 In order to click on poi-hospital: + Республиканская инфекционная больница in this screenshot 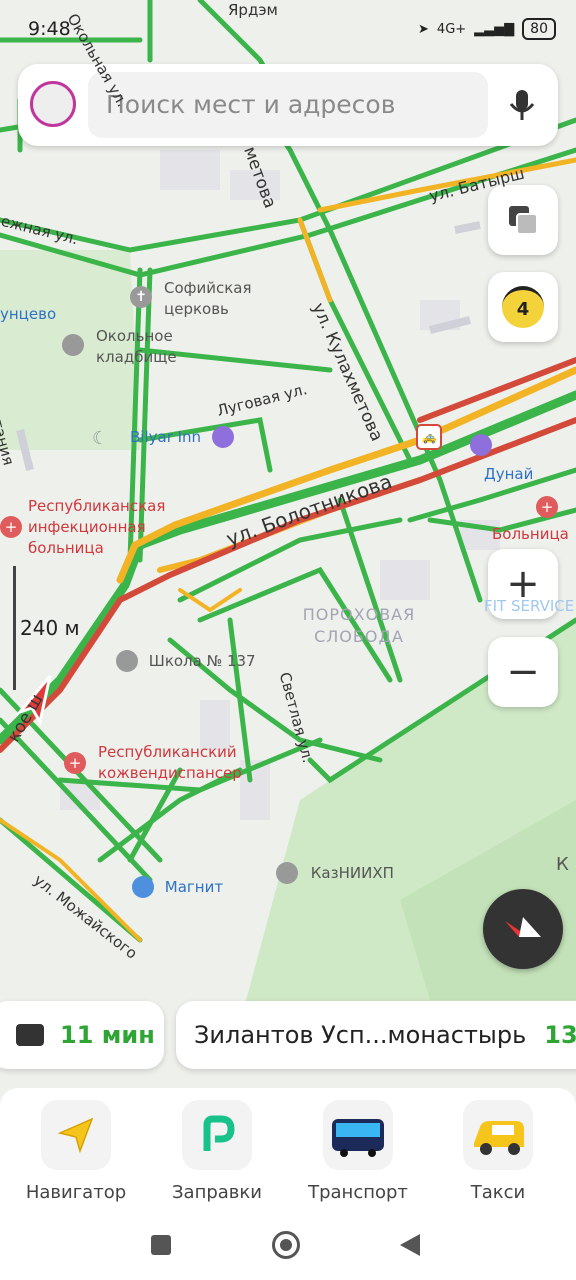, I will do `click(89, 527)`.